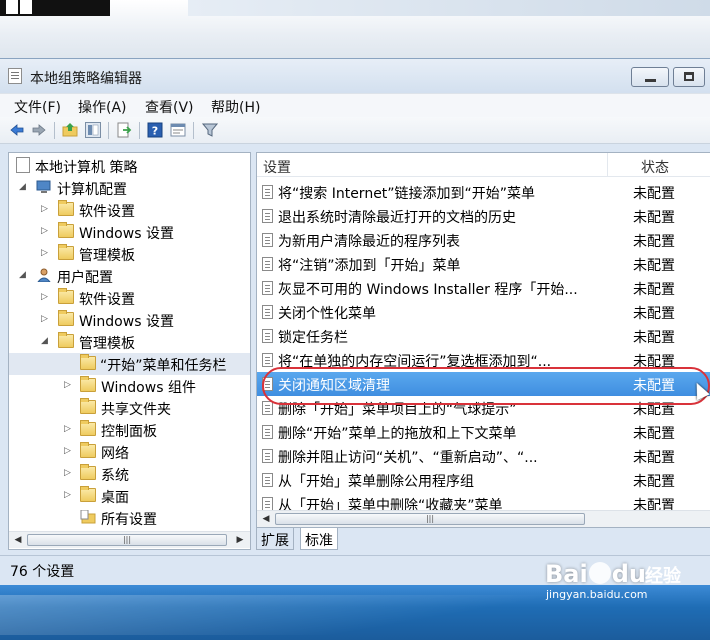  What do you see at coordinates (129, 364) in the screenshot?
I see `tree-node-start-menu-taskbar: “开始”菜单和任务栏` at bounding box center [129, 364].